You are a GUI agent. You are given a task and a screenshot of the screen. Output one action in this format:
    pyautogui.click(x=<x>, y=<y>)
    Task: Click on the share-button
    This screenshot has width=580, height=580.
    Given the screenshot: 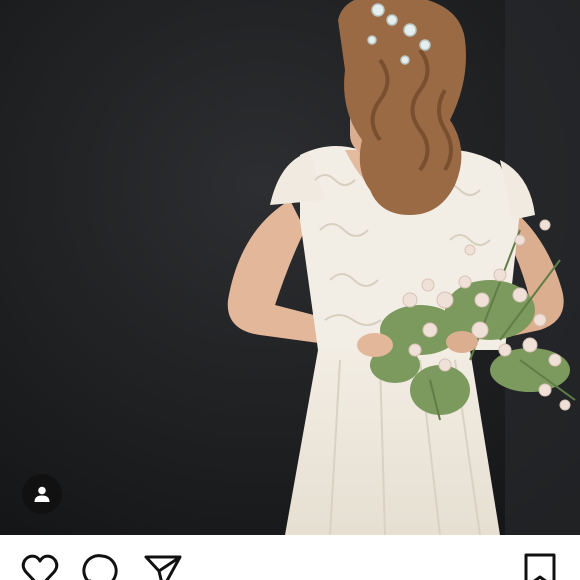 What is the action you would take?
    pyautogui.click(x=163, y=565)
    